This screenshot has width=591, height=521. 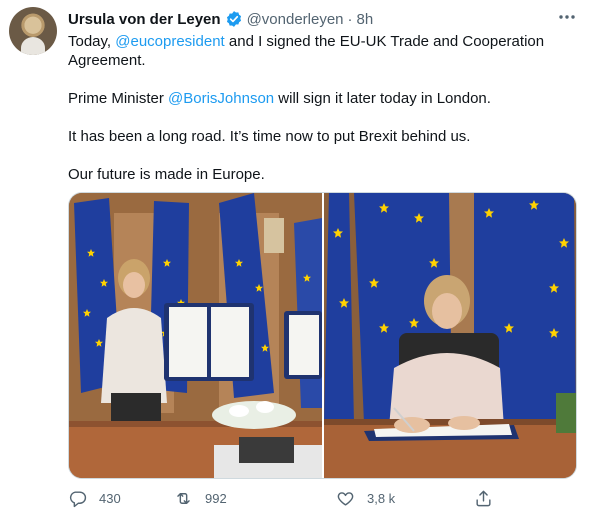 What do you see at coordinates (169, 41) in the screenshot?
I see `mention-link-eucopresident: @eucopresident` at bounding box center [169, 41].